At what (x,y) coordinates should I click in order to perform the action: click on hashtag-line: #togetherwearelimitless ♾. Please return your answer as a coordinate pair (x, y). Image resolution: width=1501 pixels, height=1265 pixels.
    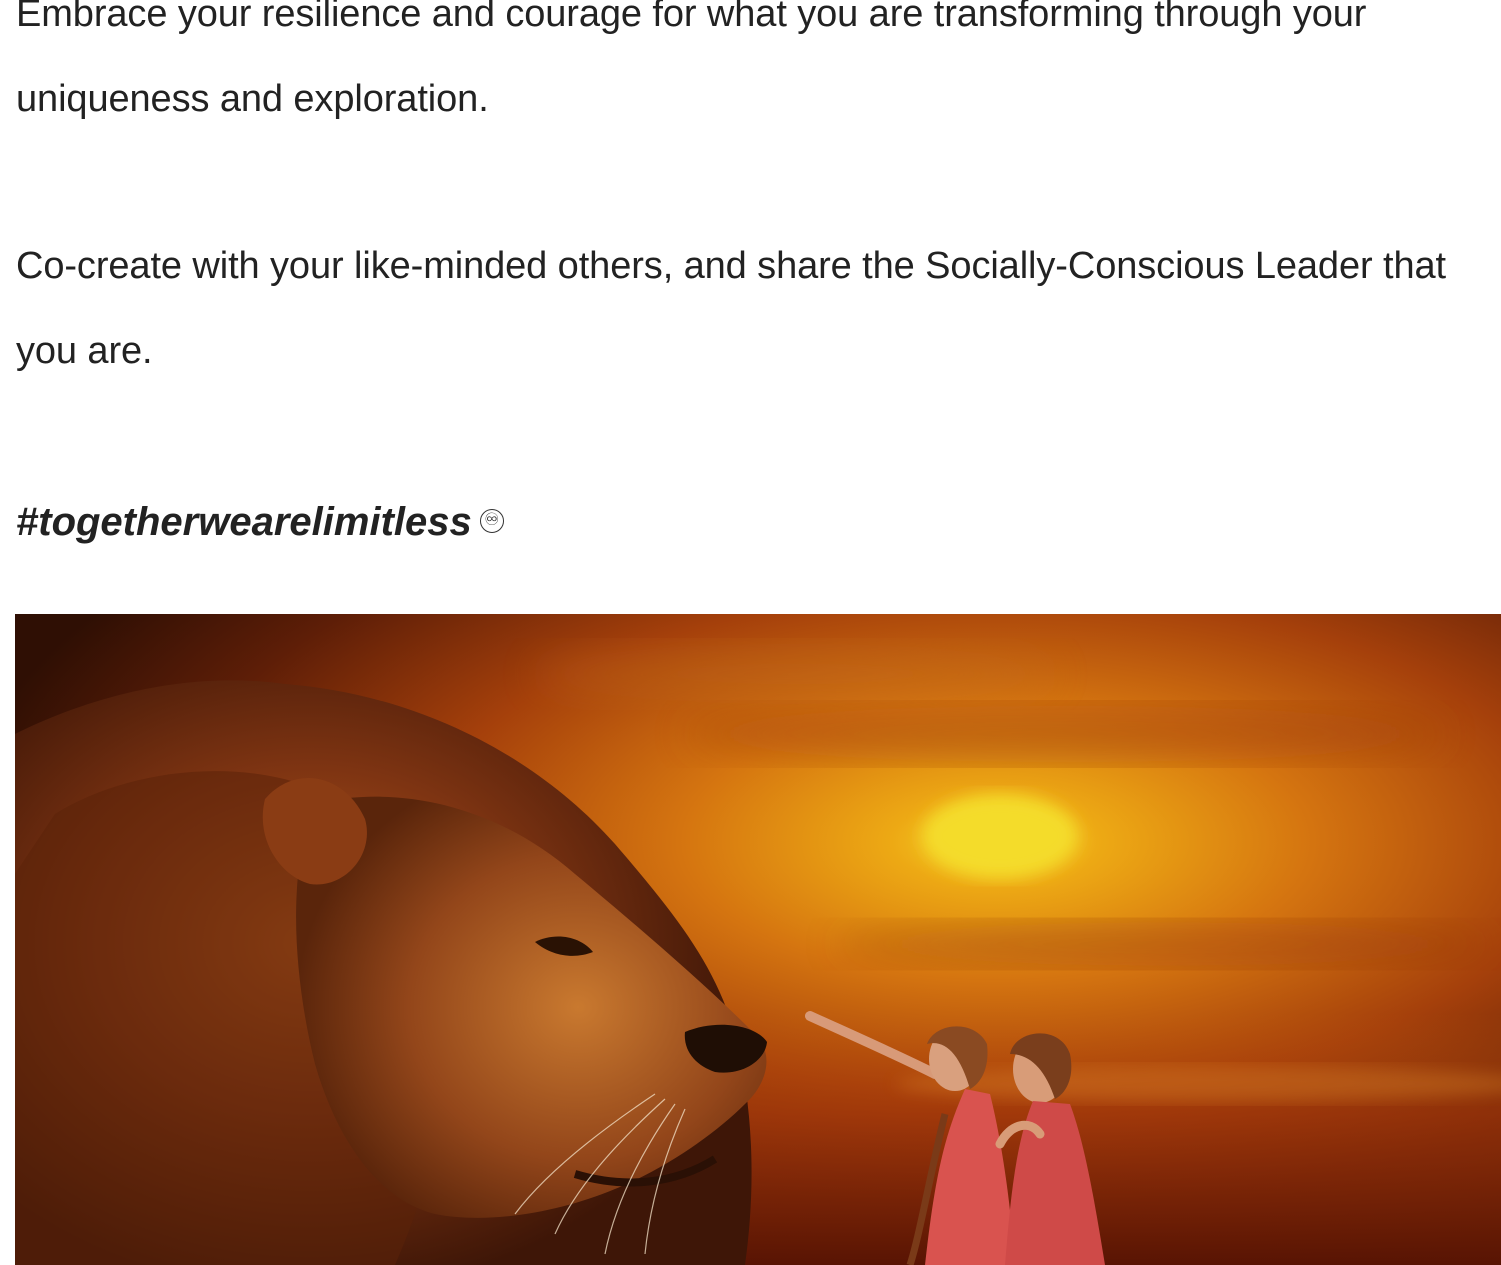
    Looking at the image, I should click on (260, 522).